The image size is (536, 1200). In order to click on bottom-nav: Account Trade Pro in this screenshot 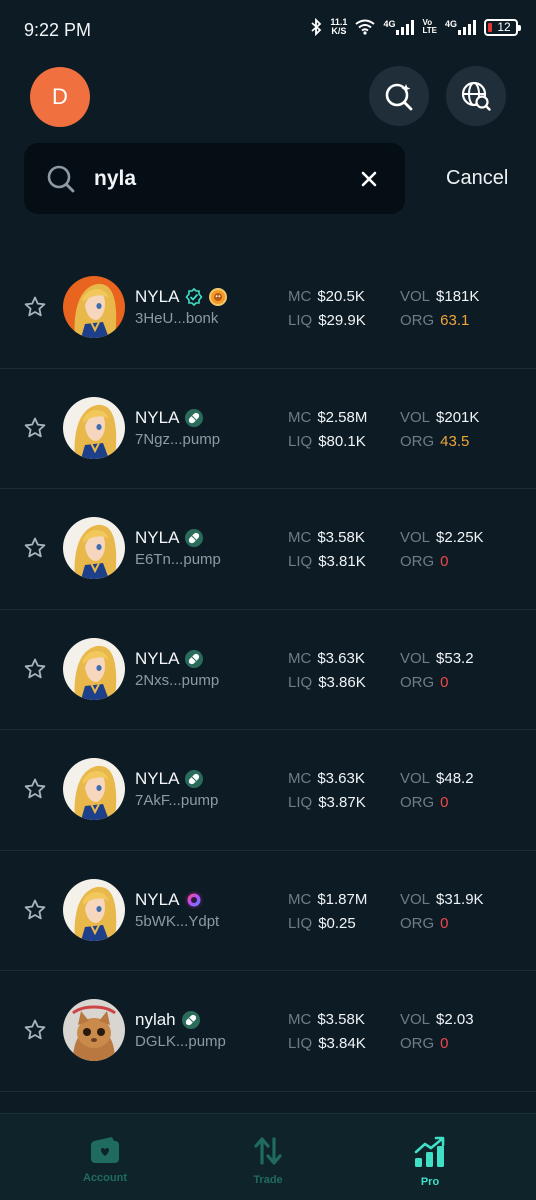, I will do `click(268, 1156)`.